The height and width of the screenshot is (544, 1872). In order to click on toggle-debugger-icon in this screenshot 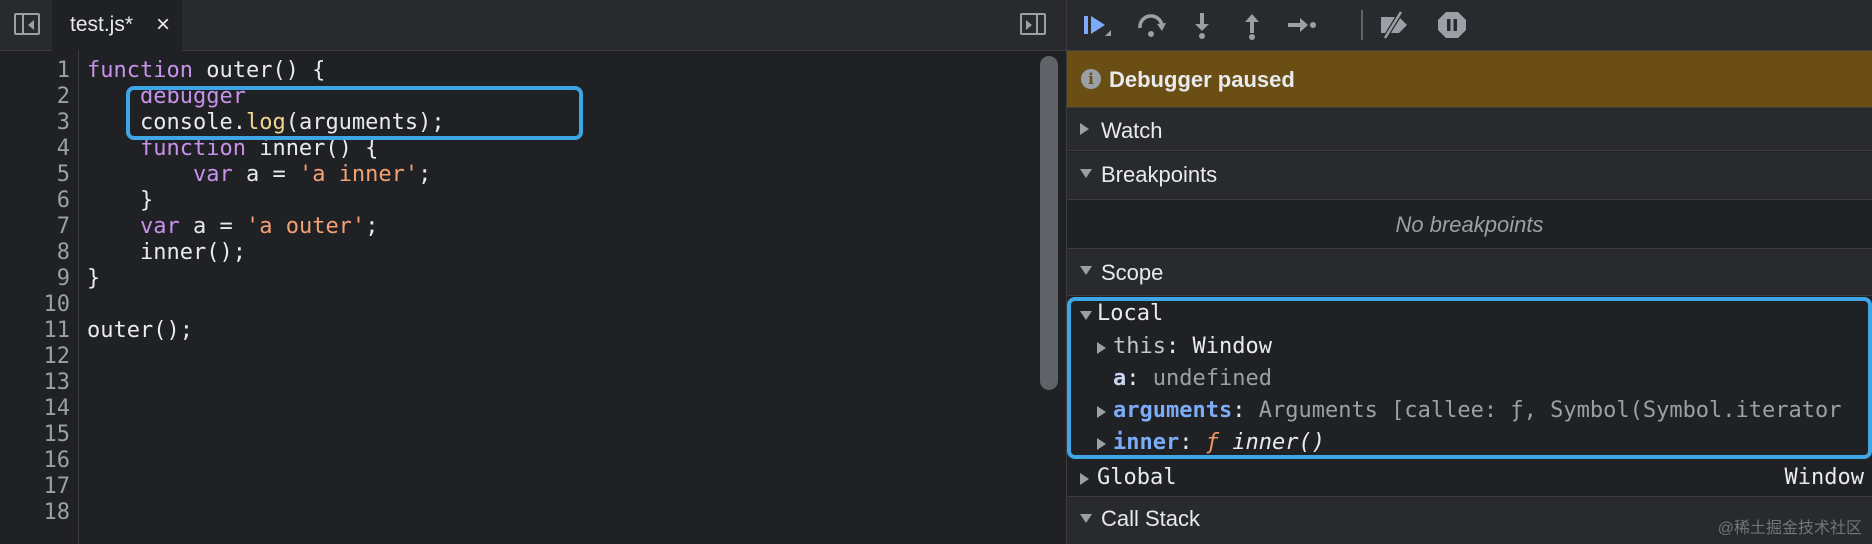, I will do `click(1033, 24)`.